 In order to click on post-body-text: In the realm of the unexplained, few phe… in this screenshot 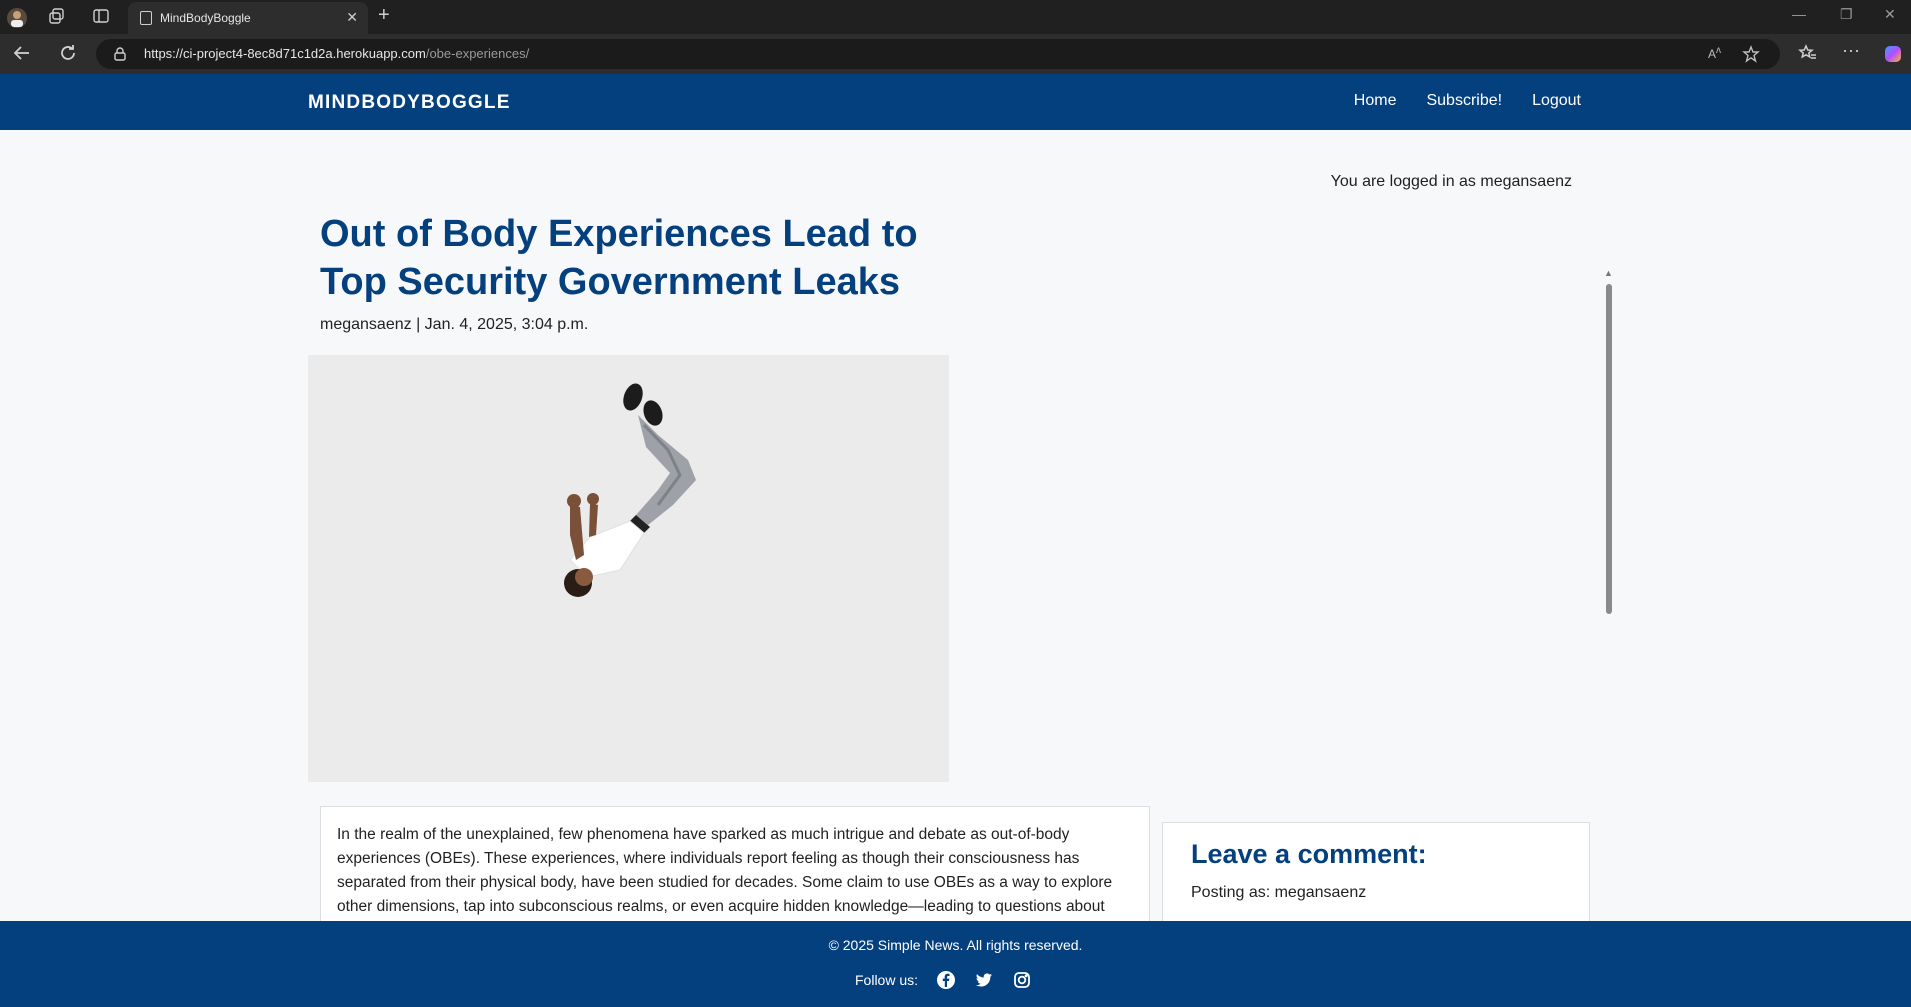, I will do `click(725, 870)`.